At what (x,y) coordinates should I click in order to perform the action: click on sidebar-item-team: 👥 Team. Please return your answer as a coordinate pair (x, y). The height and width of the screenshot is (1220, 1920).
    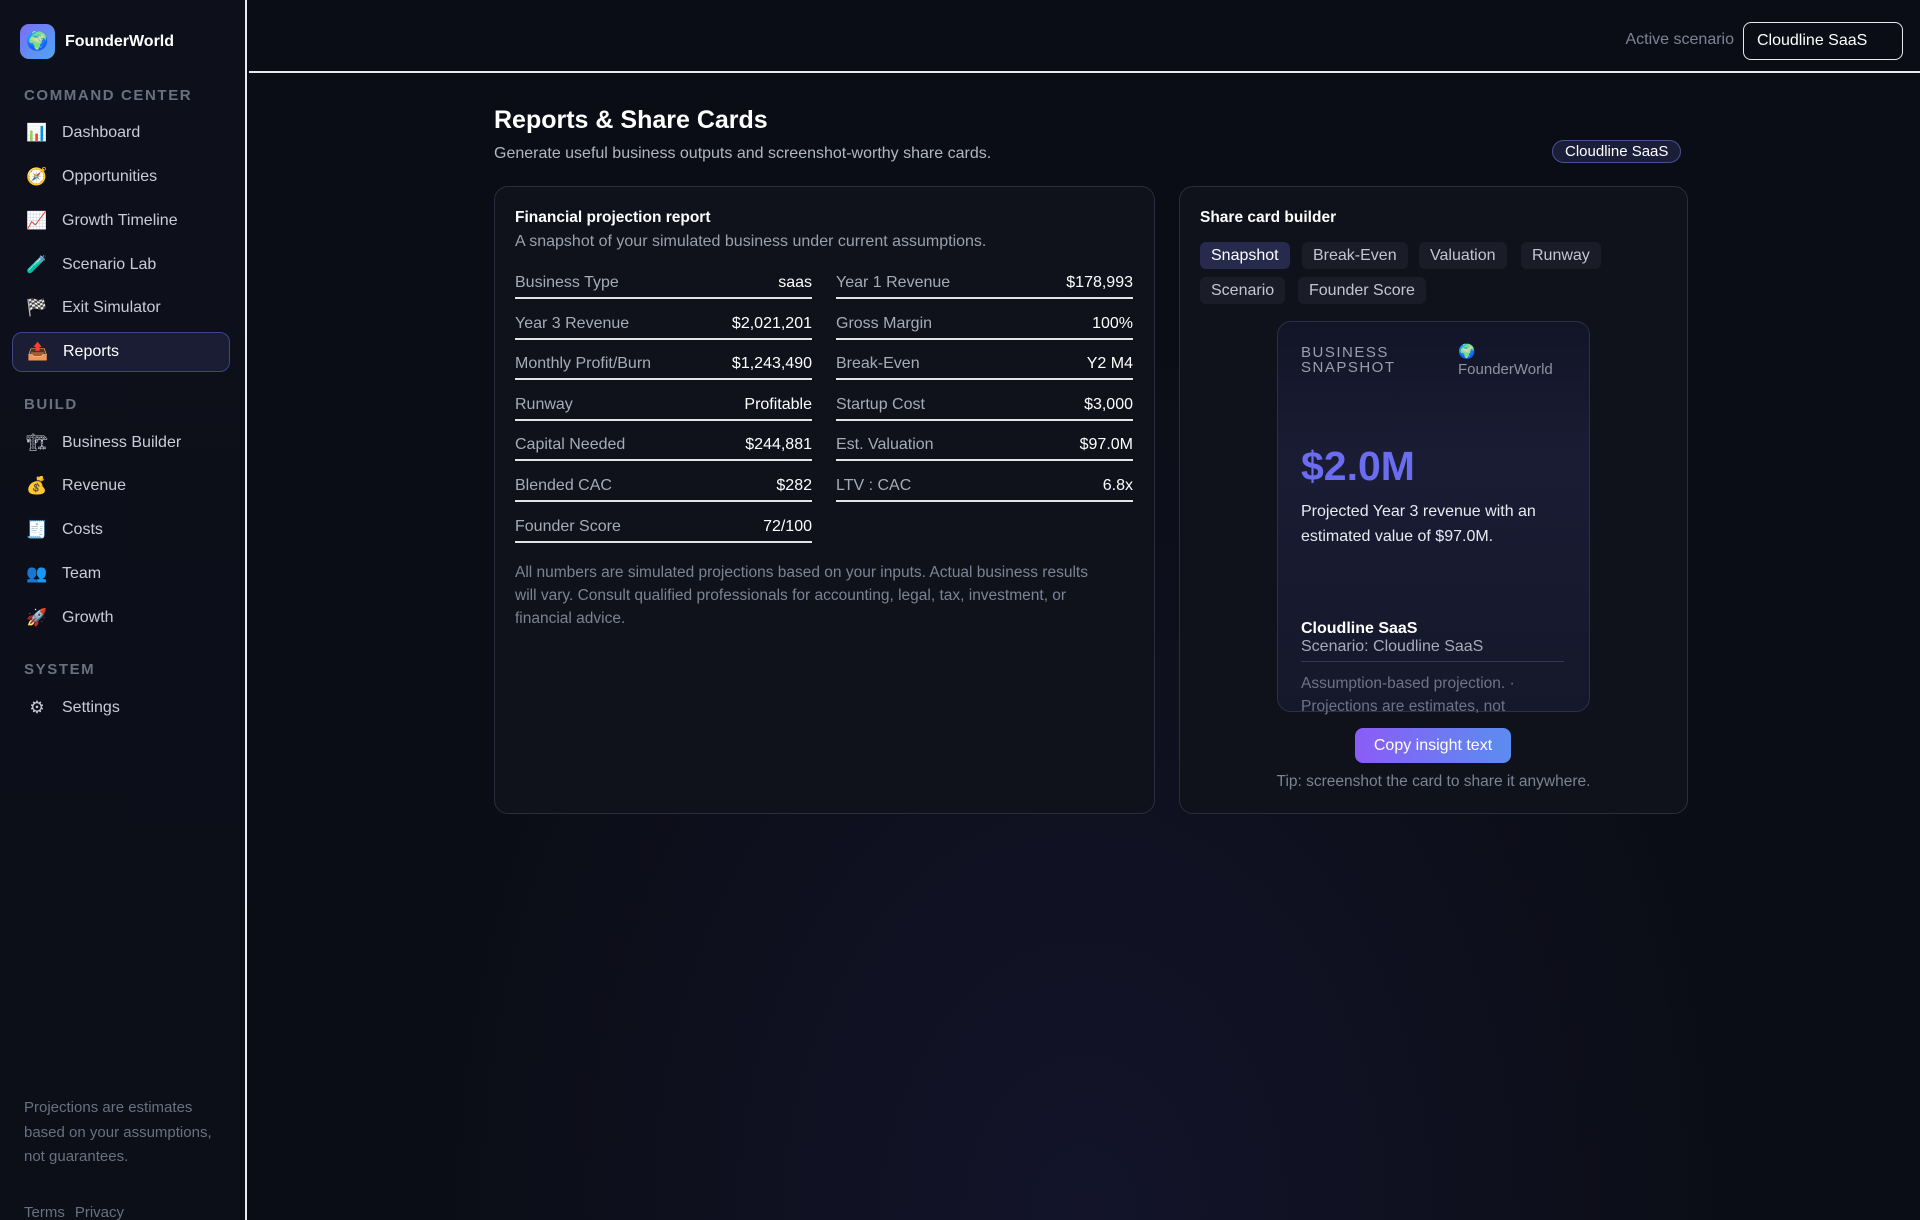
    Looking at the image, I should click on (121, 574).